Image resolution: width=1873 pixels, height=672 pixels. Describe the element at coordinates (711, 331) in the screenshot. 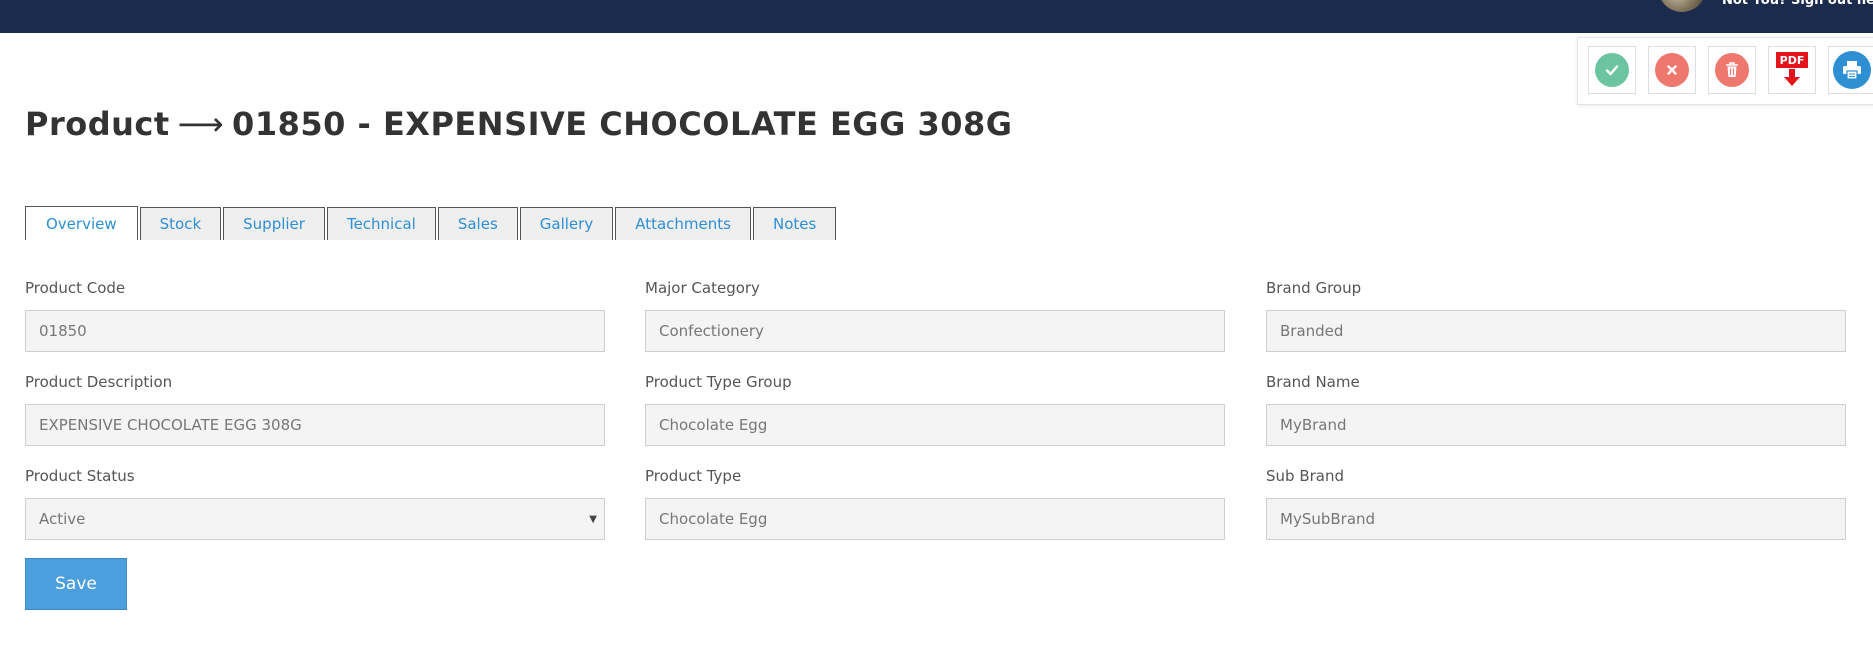

I see `major-category-value: Confectionery` at that location.